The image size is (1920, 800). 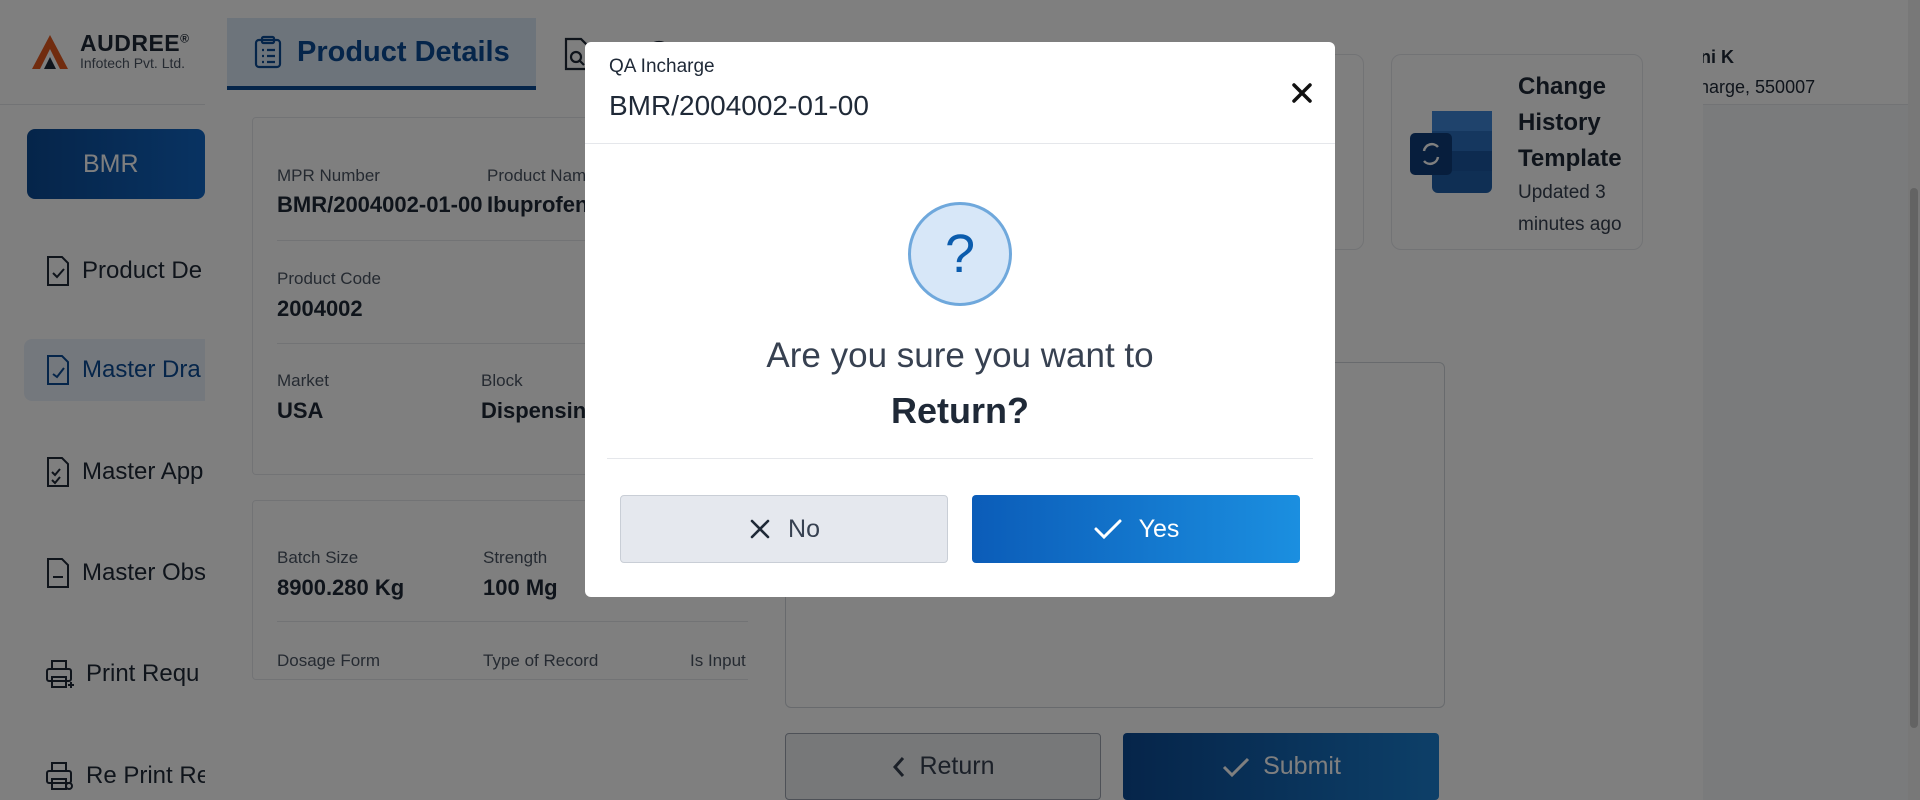 I want to click on yes-button: Yes, so click(x=1136, y=529).